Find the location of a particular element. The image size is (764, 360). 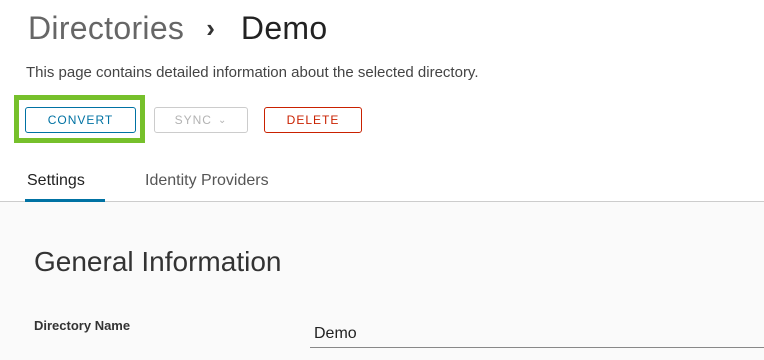

sync-dropdown-button: SYNC ⌄ is located at coordinates (201, 120).